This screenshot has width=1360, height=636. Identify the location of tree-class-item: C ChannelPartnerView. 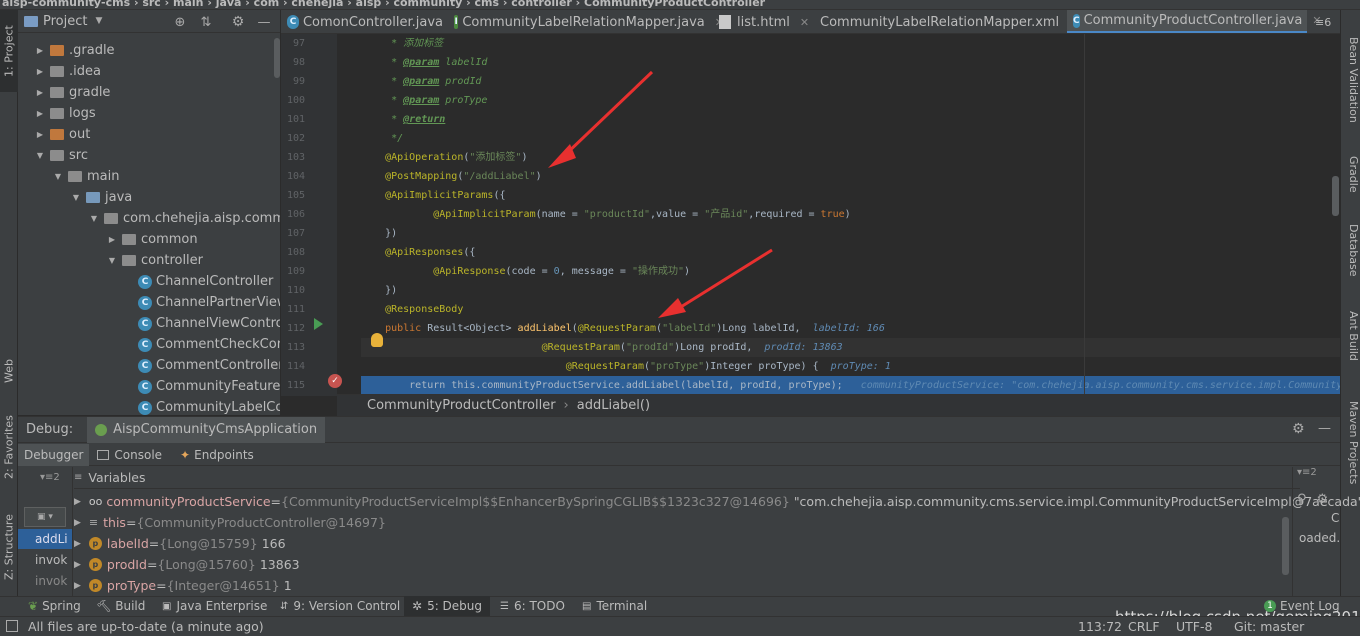
(209, 302).